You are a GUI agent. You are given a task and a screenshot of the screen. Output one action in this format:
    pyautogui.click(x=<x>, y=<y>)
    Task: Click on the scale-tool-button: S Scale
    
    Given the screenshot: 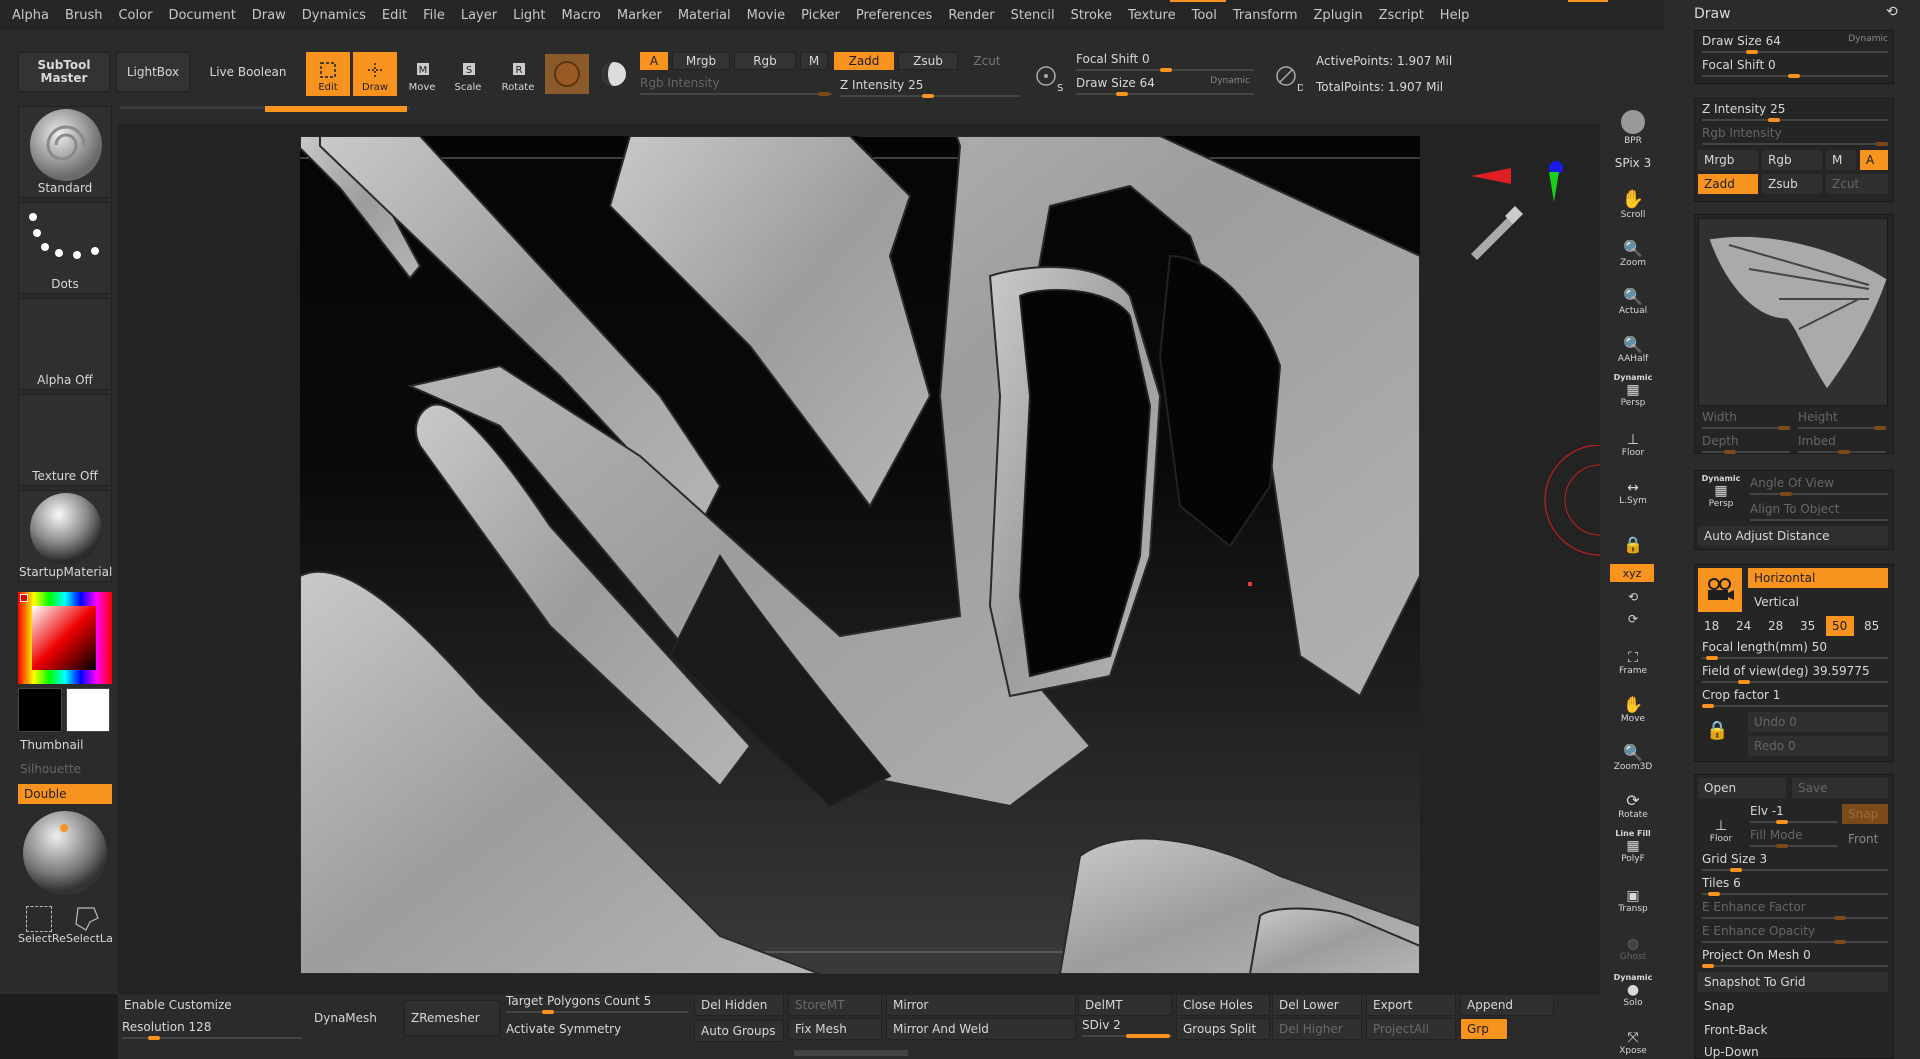 What is the action you would take?
    pyautogui.click(x=468, y=74)
    